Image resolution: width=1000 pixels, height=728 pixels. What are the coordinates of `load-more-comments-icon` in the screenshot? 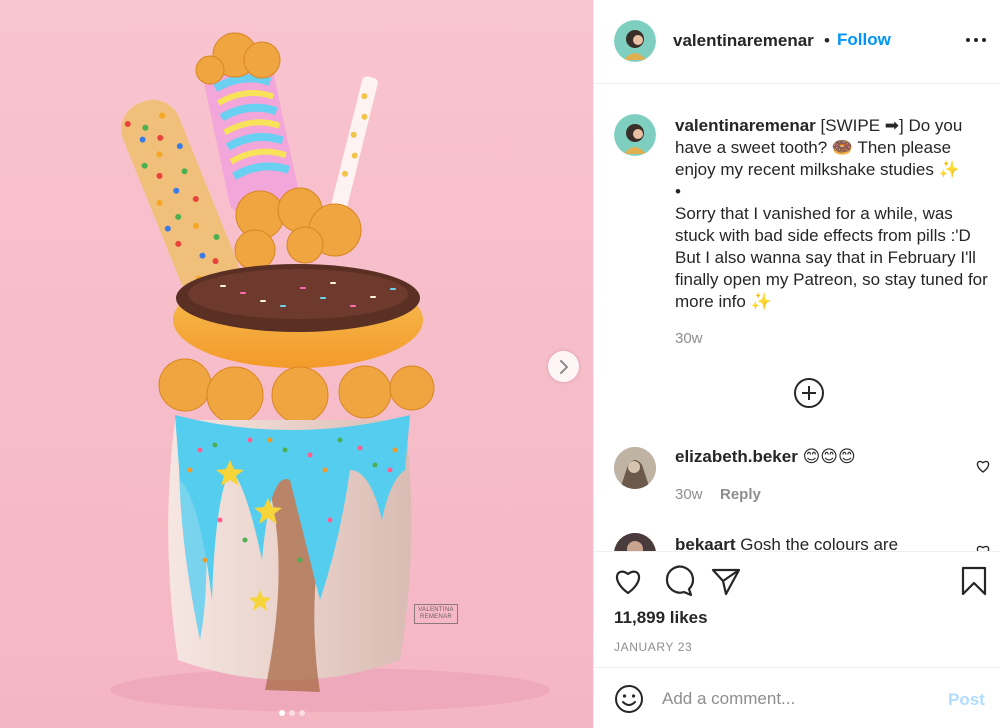 It's located at (809, 393).